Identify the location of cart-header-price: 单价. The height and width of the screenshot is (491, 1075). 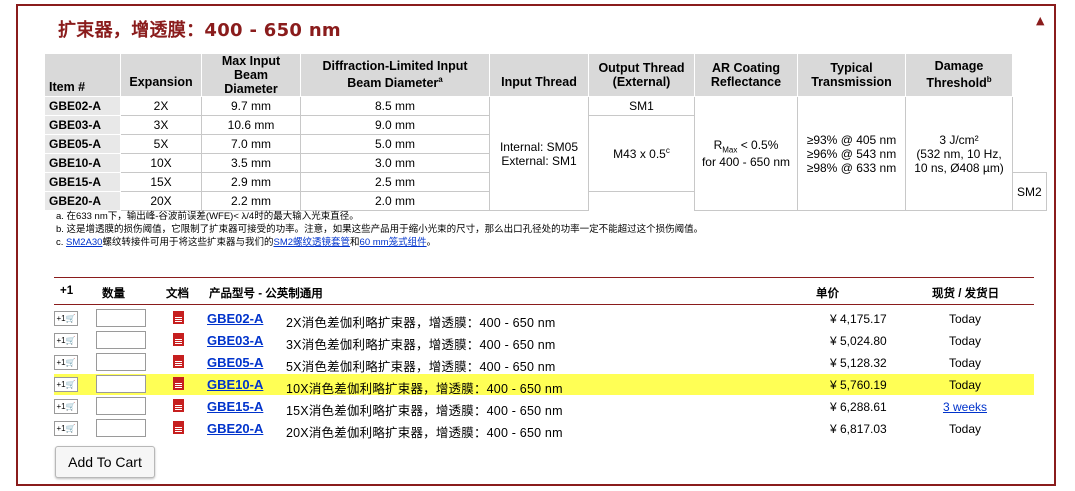
(827, 294).